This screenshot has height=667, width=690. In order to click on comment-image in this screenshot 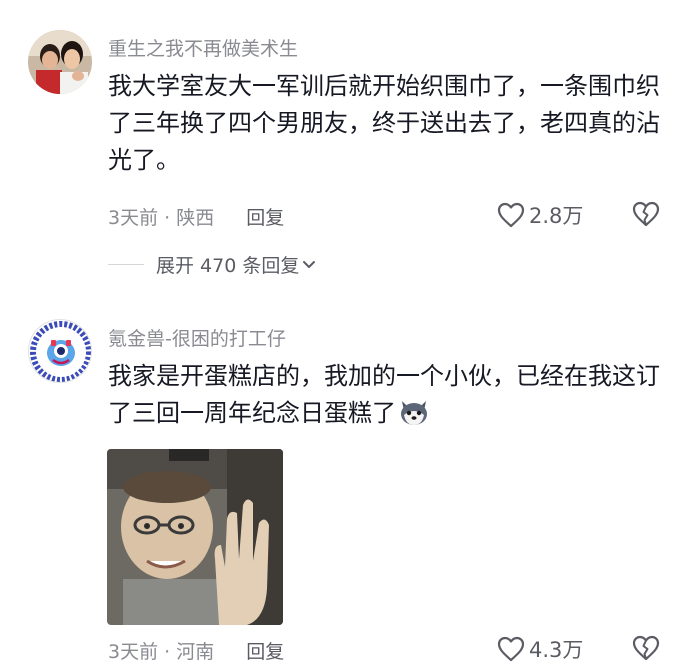, I will do `click(195, 537)`.